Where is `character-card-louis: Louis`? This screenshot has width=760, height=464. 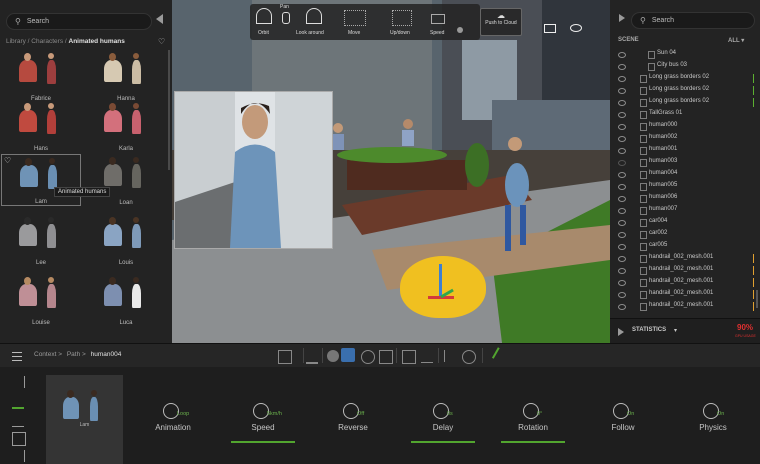
character-card-louis: Louis is located at coordinates (126, 240).